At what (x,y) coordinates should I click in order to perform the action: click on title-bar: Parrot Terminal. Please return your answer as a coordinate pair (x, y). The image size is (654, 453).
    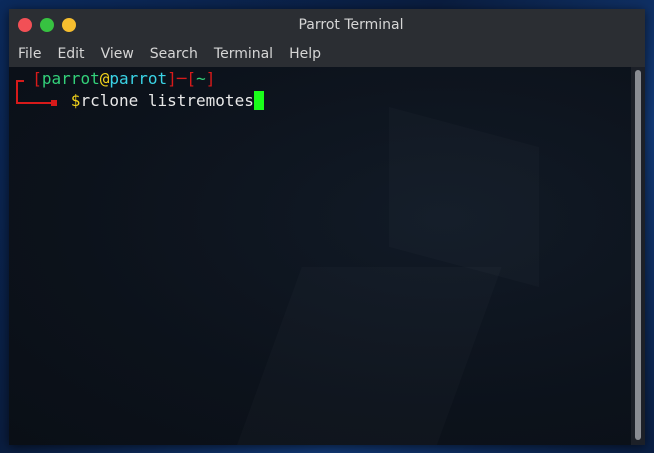
    Looking at the image, I should click on (327, 25).